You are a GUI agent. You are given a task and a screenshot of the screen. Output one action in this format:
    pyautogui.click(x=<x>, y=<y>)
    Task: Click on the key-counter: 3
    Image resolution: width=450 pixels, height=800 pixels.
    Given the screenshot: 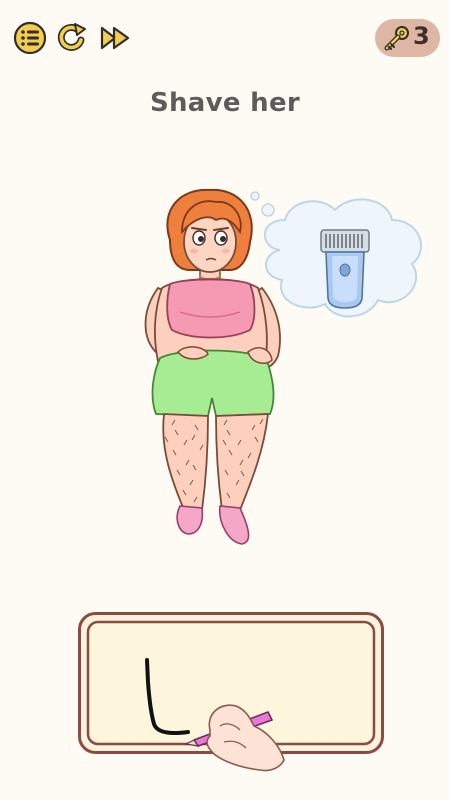 What is the action you would take?
    pyautogui.click(x=407, y=38)
    